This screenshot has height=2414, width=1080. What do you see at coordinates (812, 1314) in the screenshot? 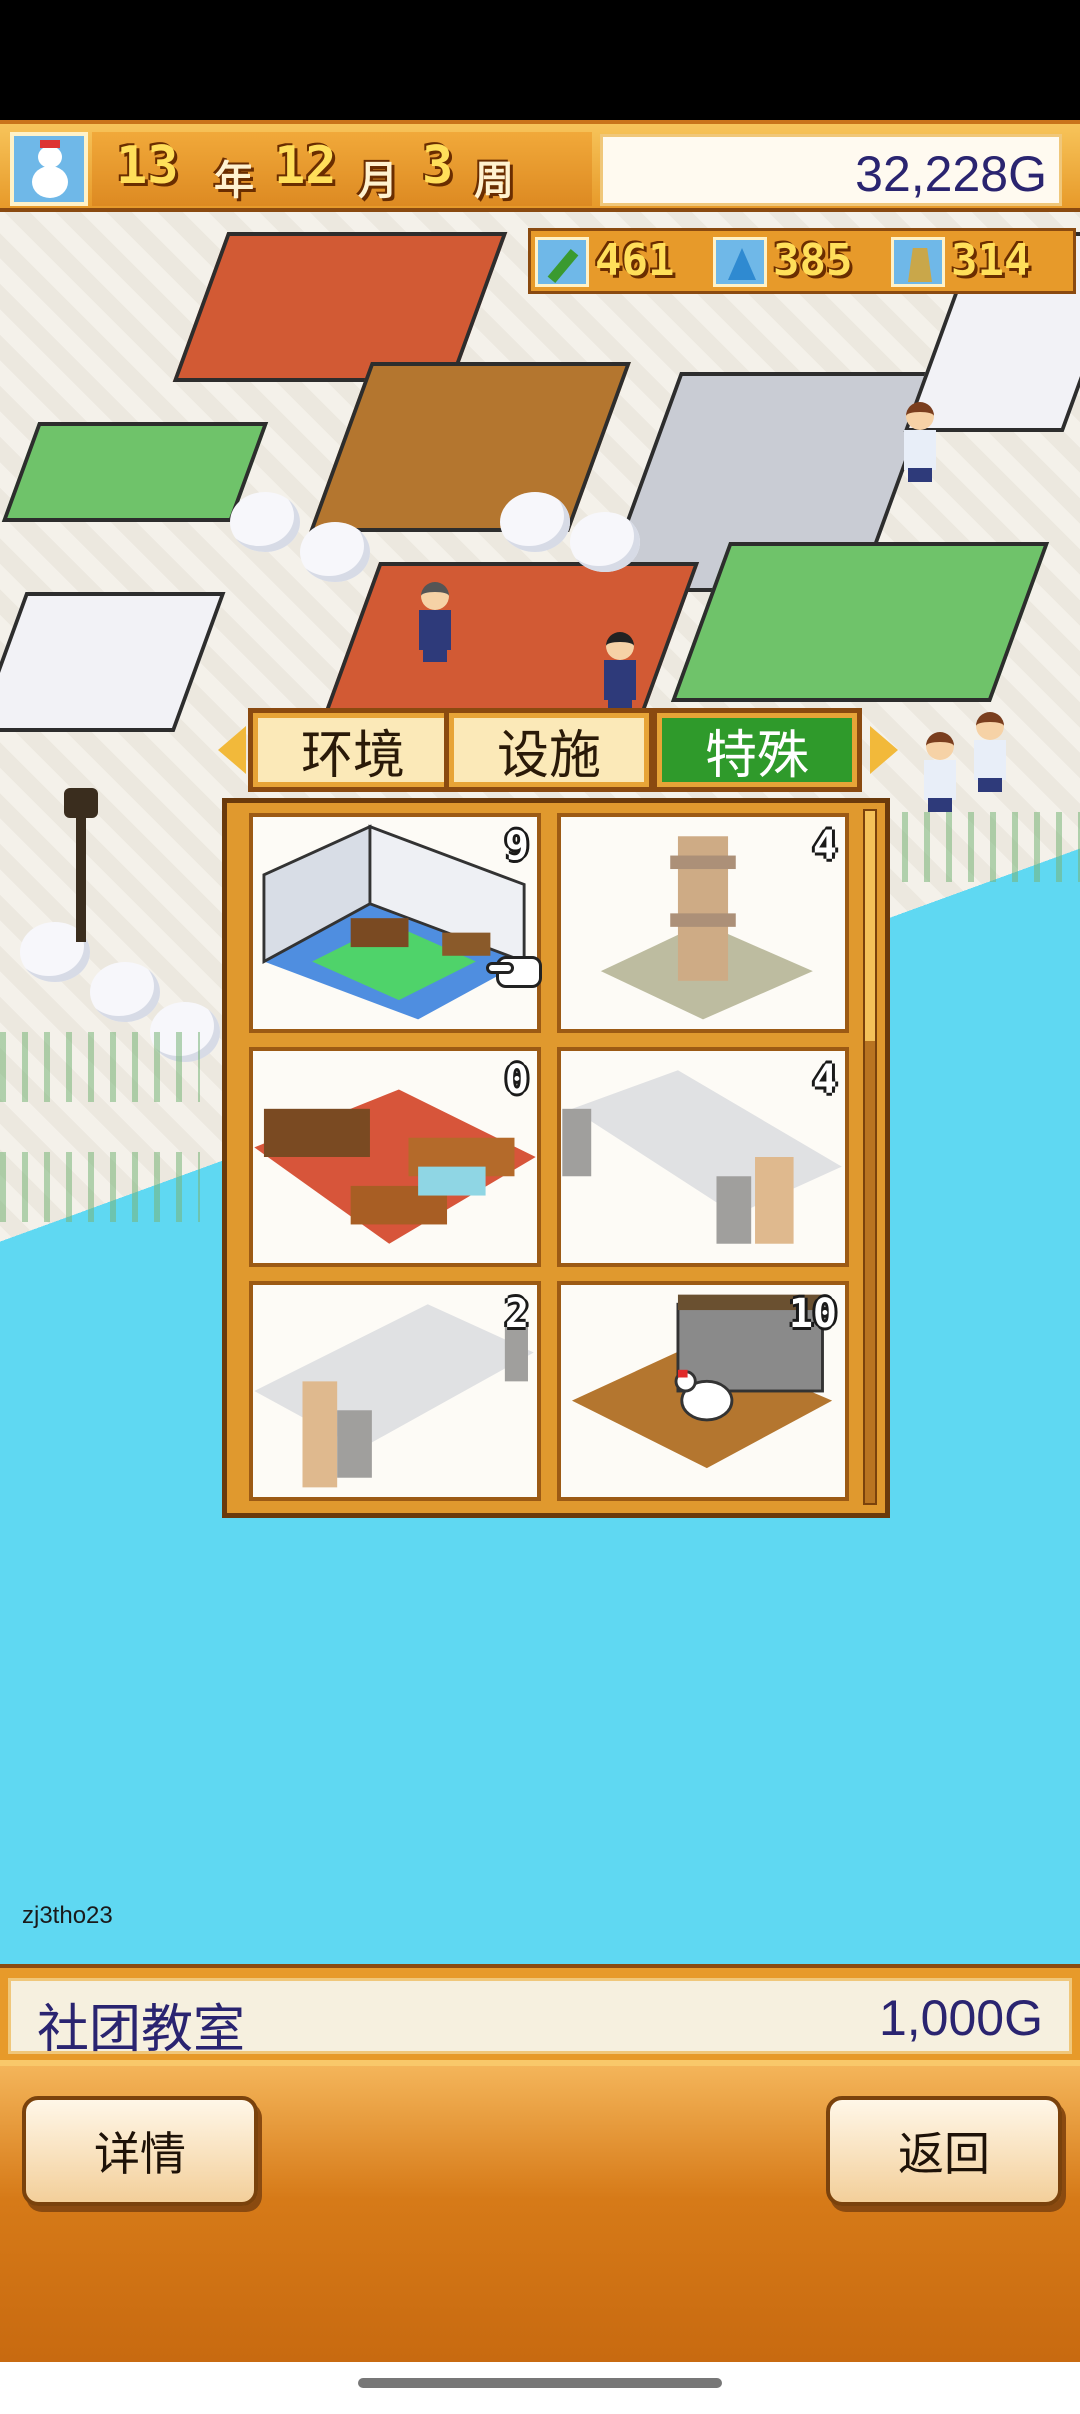
I see `stock-count: 10` at bounding box center [812, 1314].